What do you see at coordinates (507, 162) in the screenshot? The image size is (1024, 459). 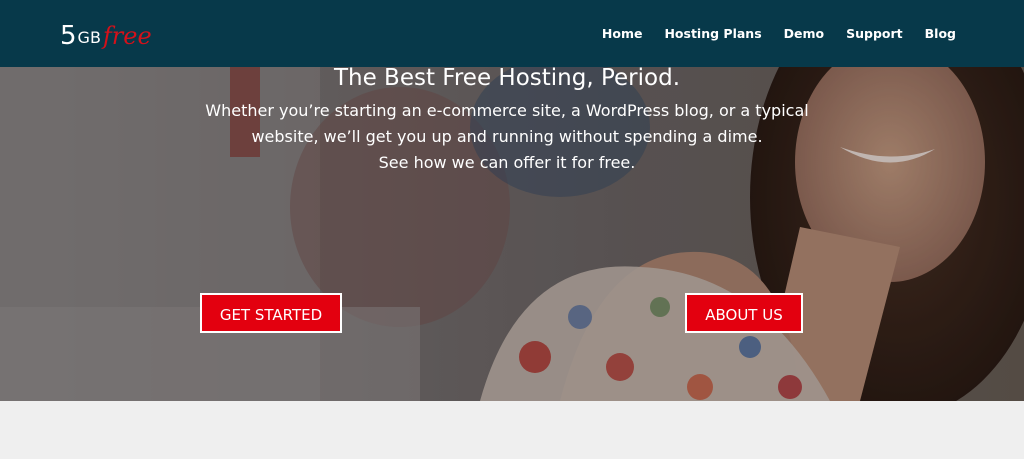 I see `hero-subtitle-line: See how we can offer it for free.` at bounding box center [507, 162].